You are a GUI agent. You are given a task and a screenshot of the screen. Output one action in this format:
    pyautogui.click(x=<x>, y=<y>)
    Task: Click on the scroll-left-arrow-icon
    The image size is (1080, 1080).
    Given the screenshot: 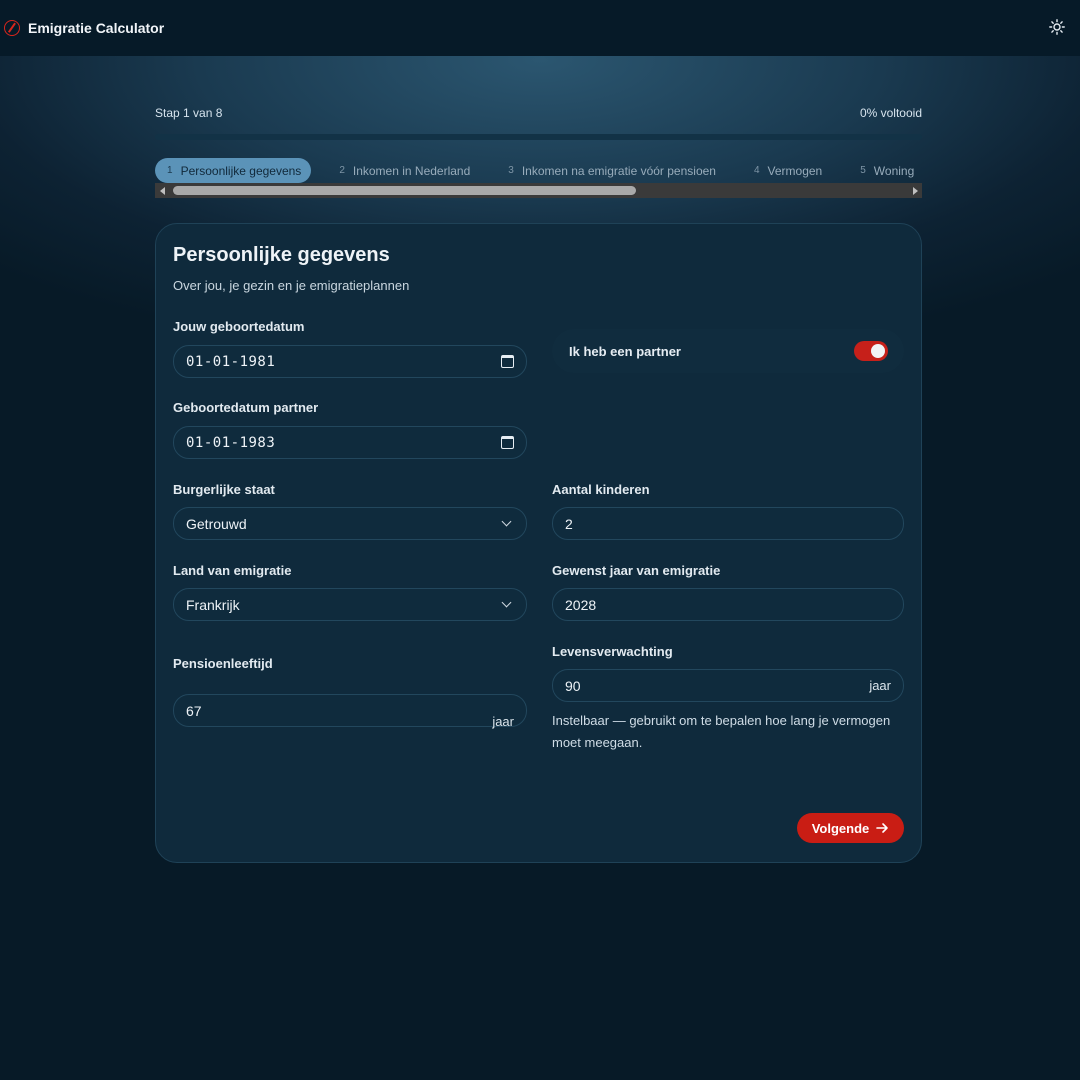 What is the action you would take?
    pyautogui.click(x=162, y=190)
    